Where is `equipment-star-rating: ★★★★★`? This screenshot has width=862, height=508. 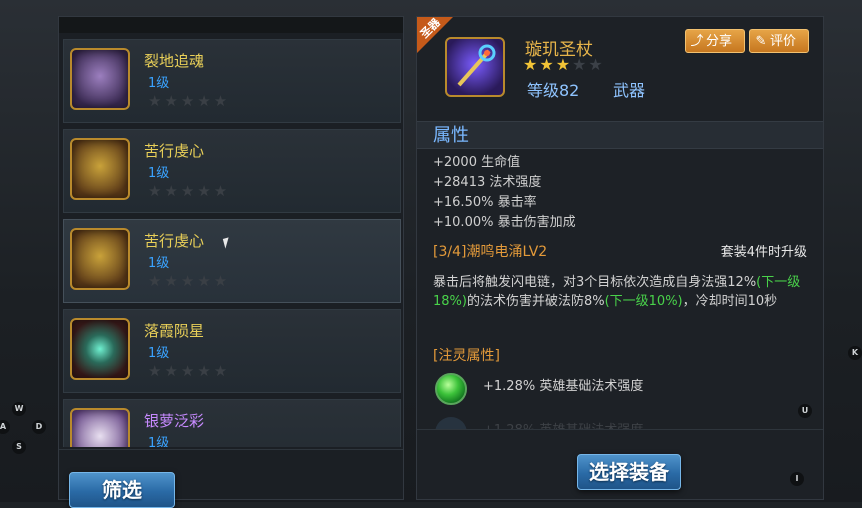 equipment-star-rating: ★★★★★ is located at coordinates (564, 64).